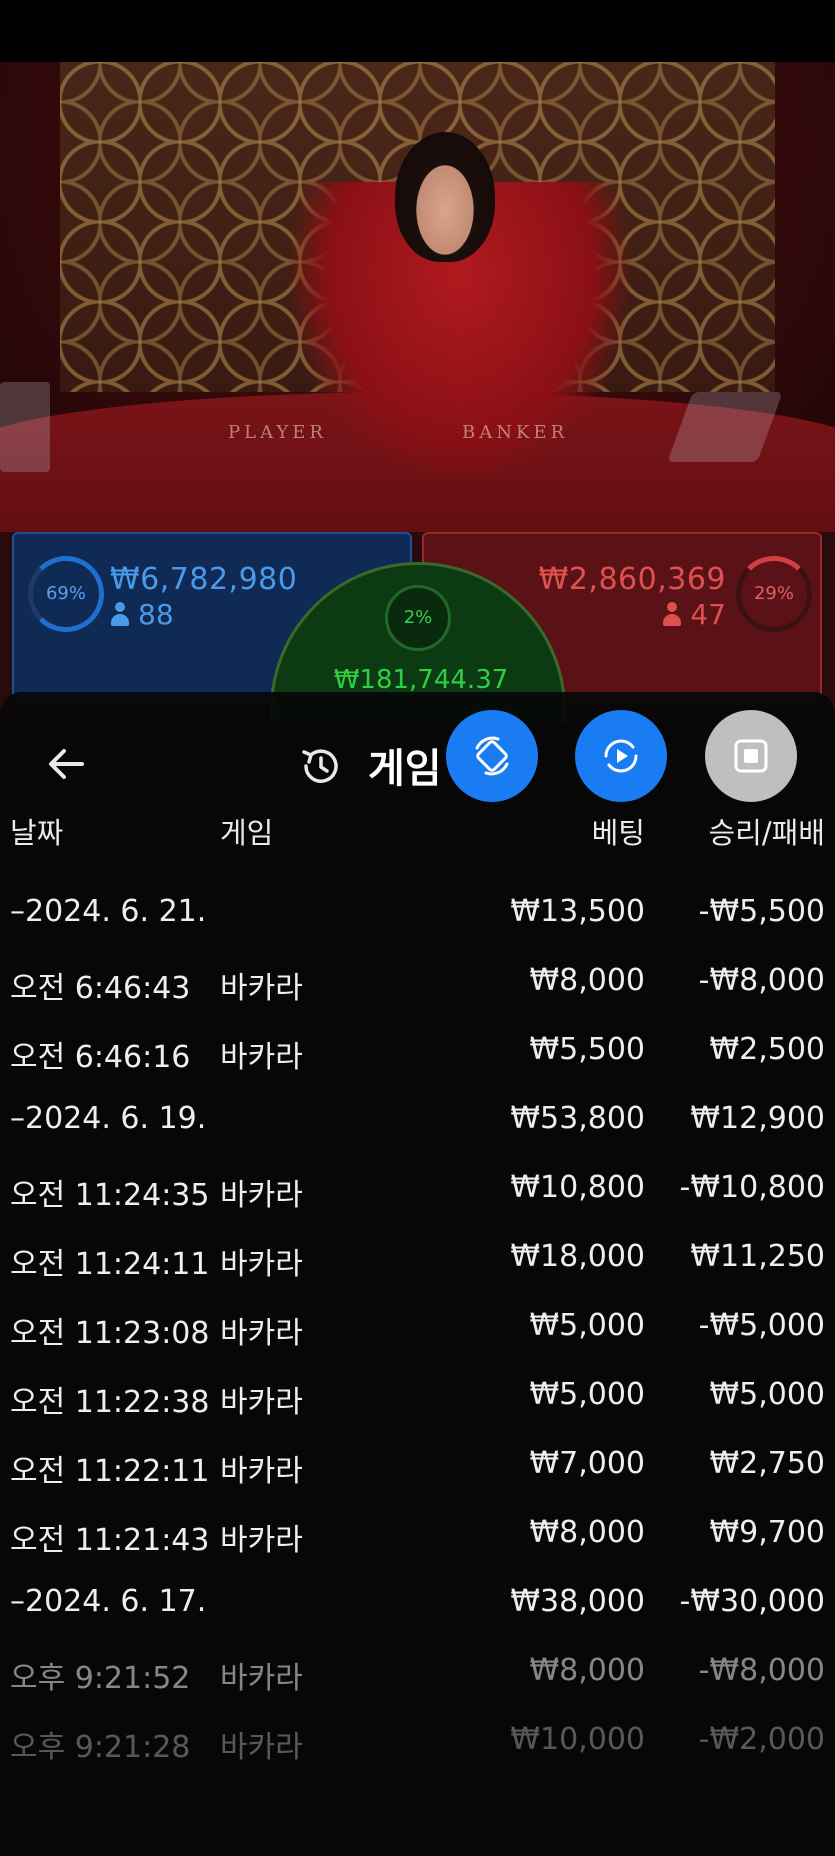  I want to click on replay-button, so click(621, 756).